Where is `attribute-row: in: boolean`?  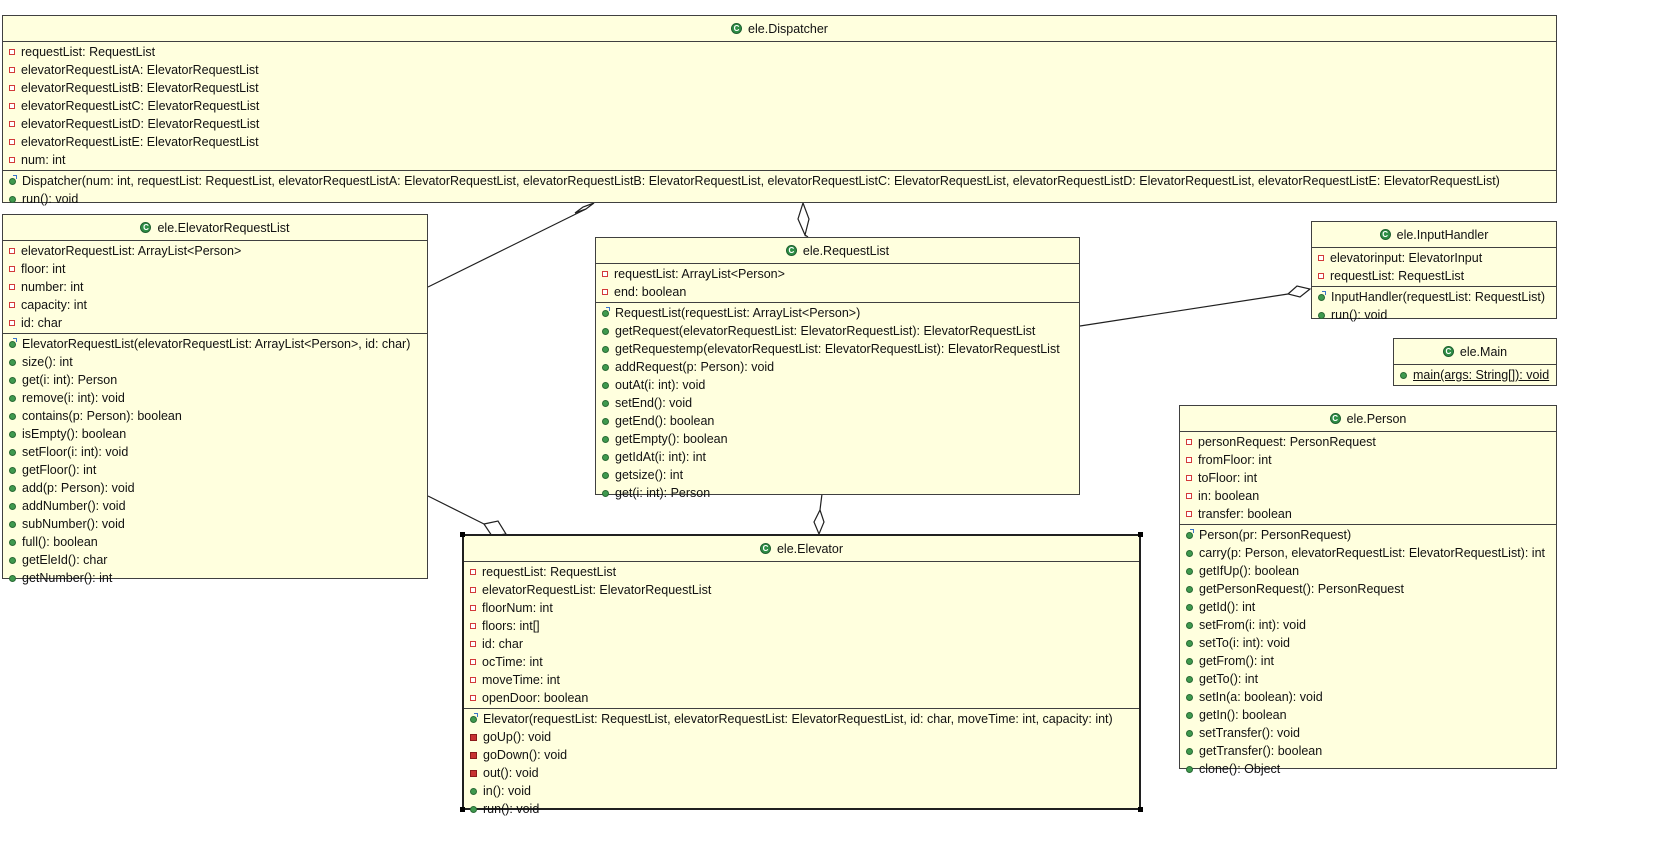 attribute-row: in: boolean is located at coordinates (1371, 496).